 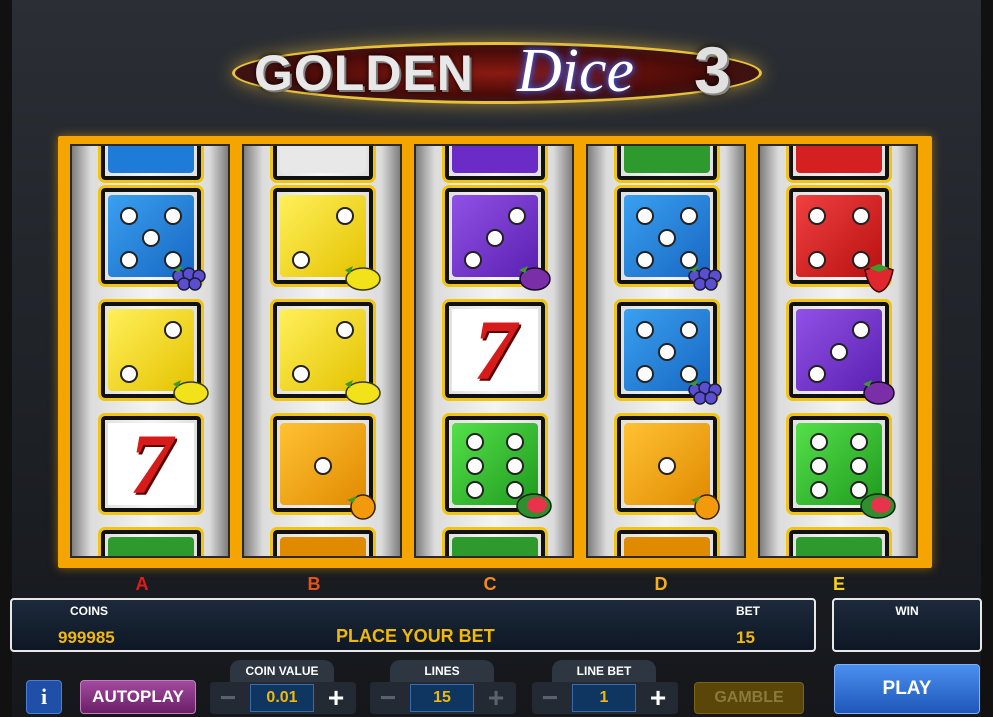 I want to click on gamble-button: GAMBLE, so click(x=749, y=698).